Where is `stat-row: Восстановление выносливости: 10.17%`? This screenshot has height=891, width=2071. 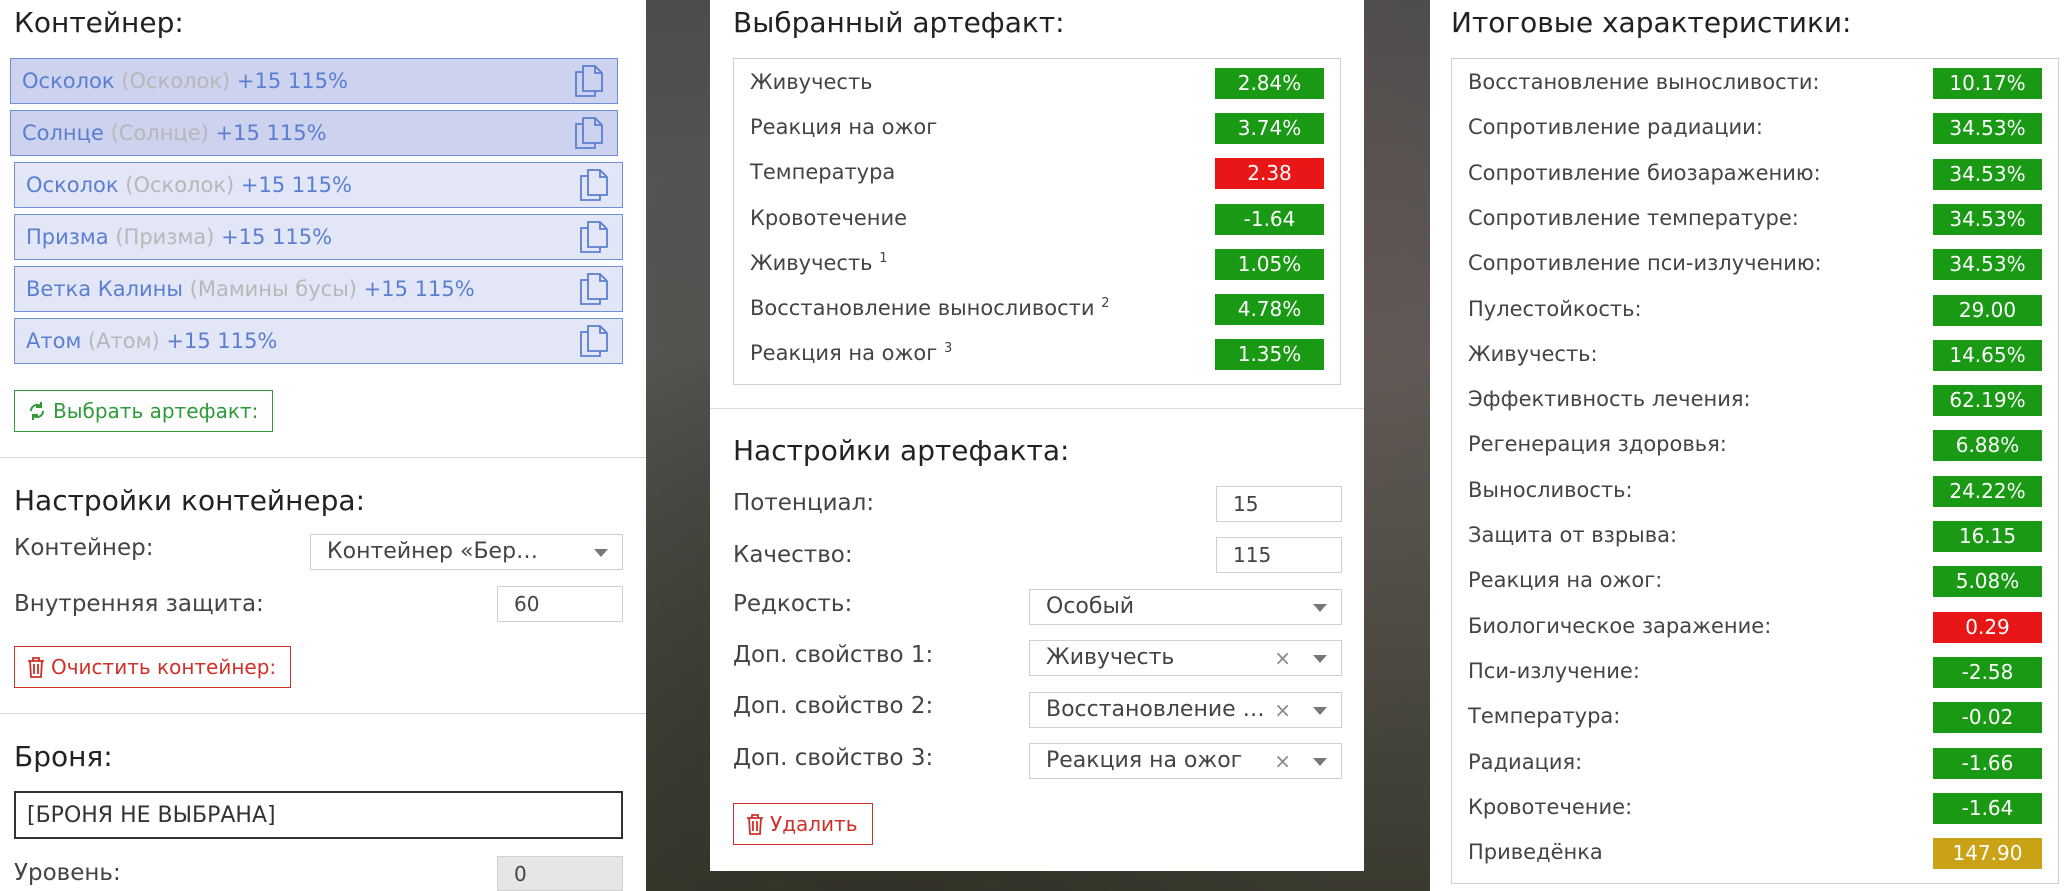
stat-row: Восстановление выносливости: 10.17% is located at coordinates (1755, 83).